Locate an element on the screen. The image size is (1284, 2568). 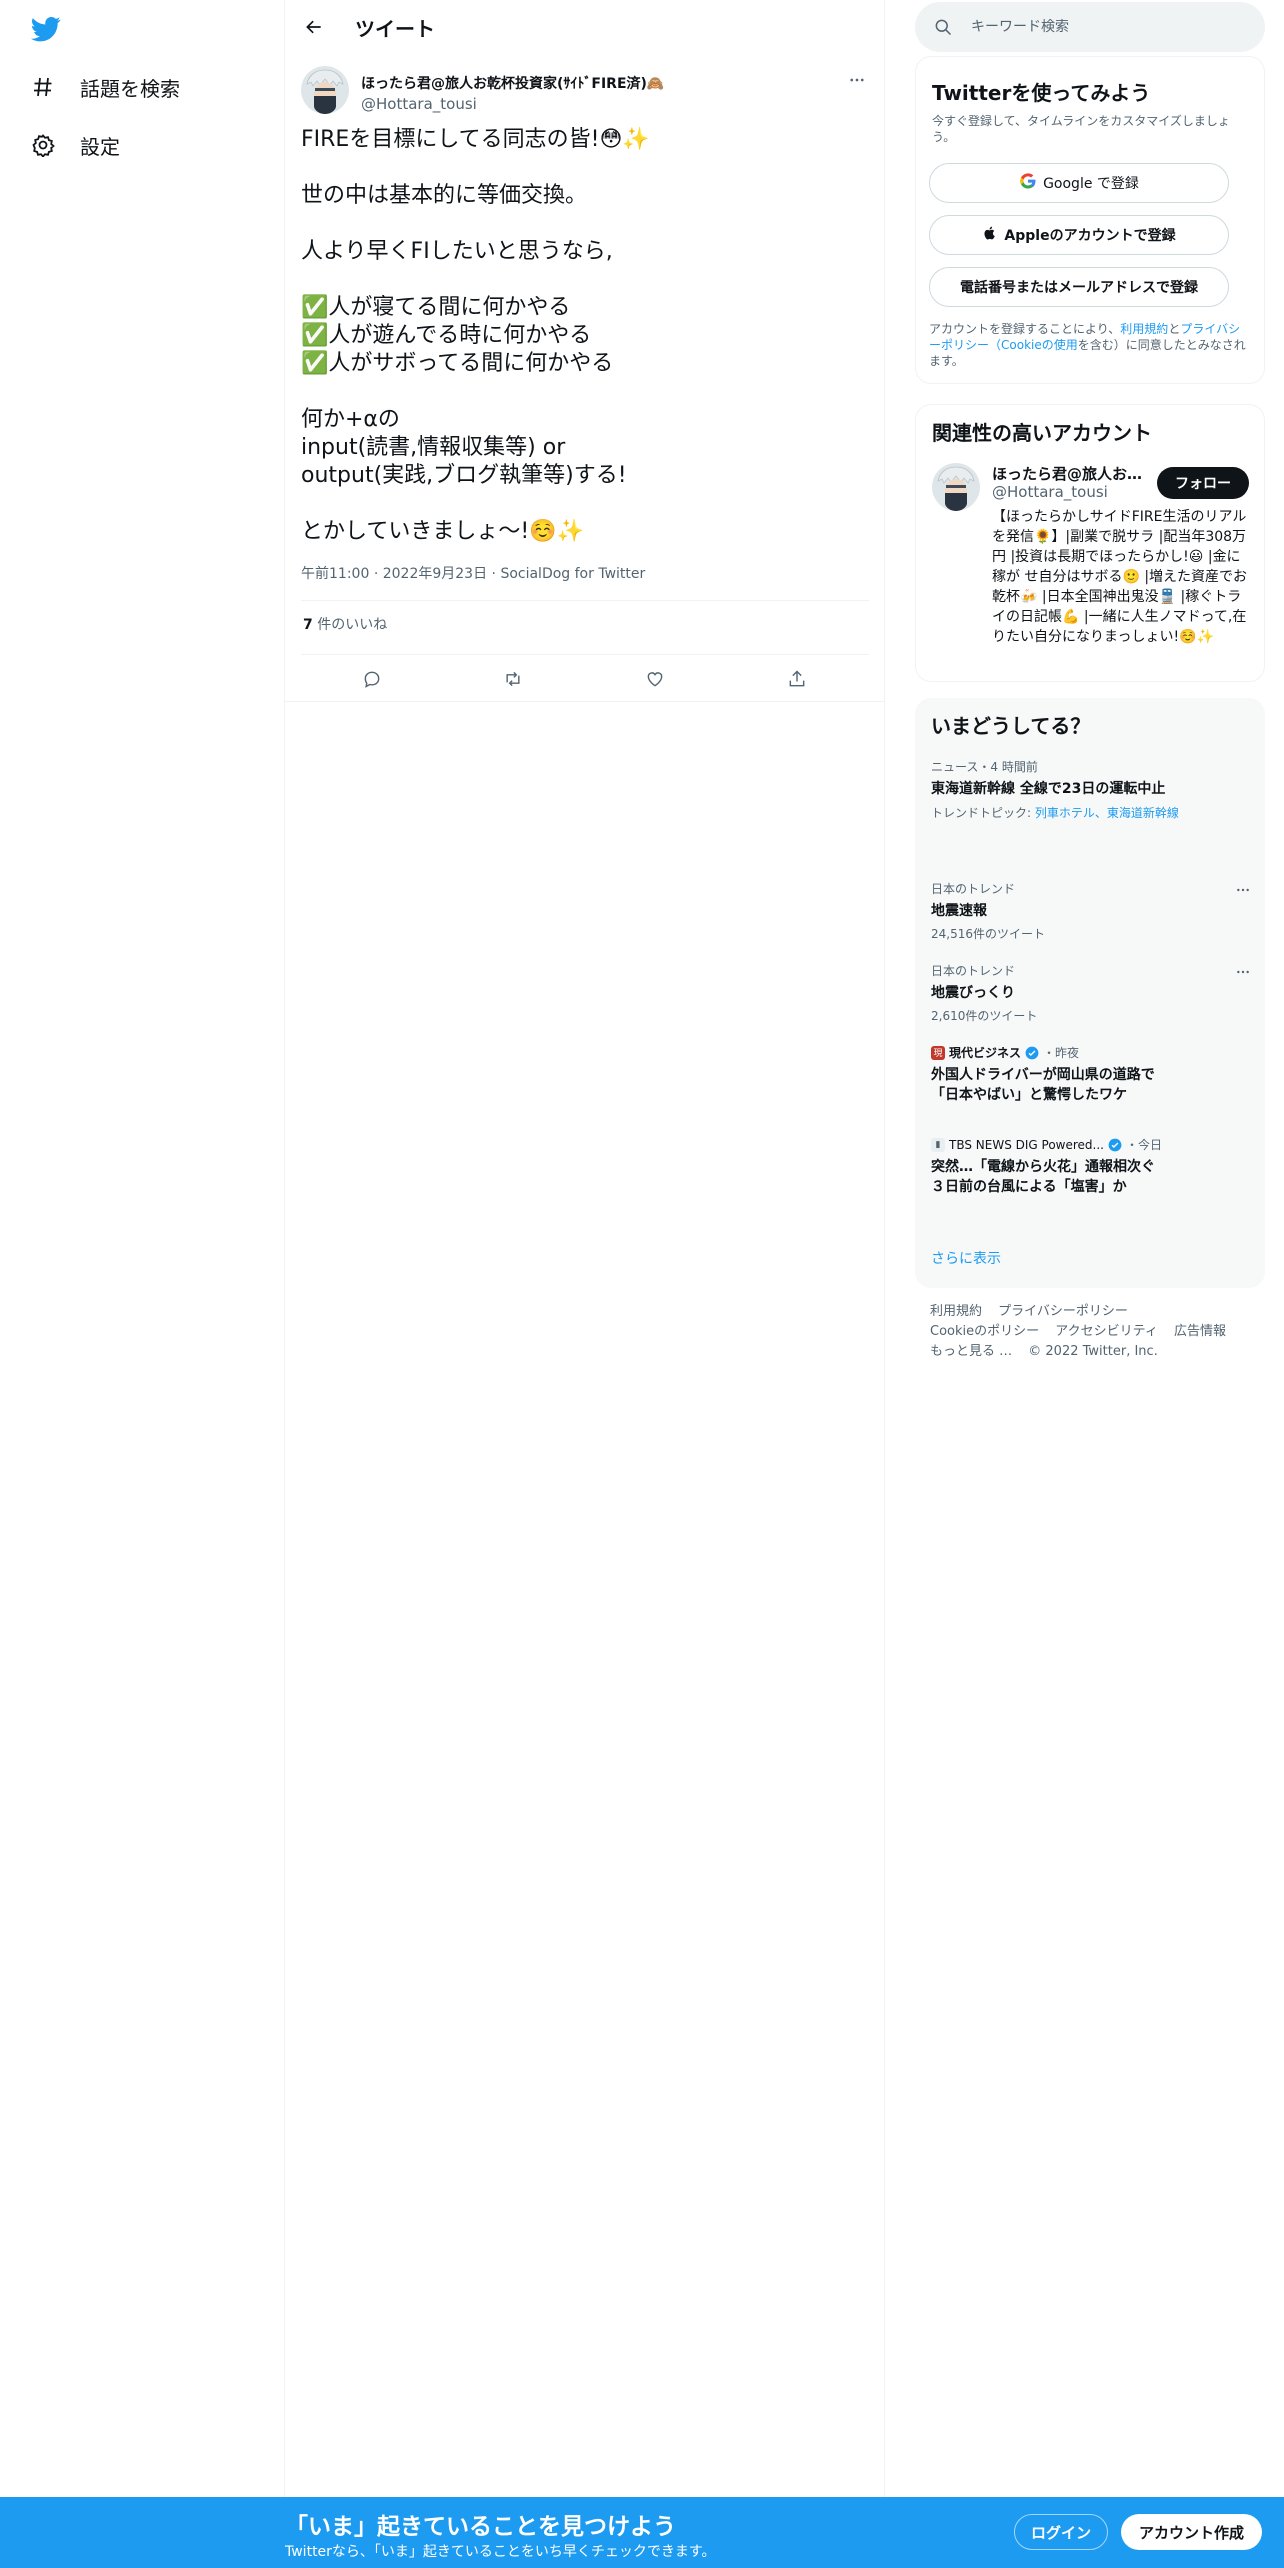
google-signup-button: Google で登録 is located at coordinates (1079, 183).